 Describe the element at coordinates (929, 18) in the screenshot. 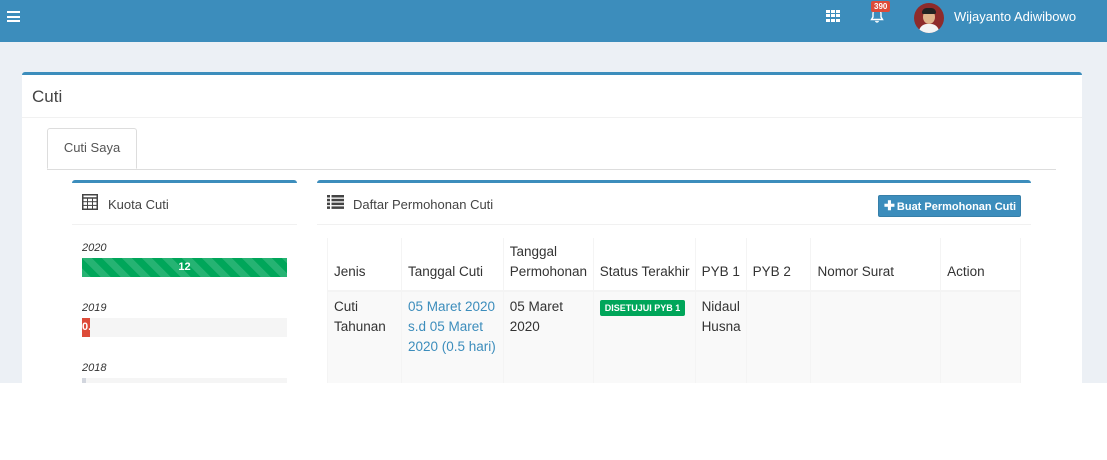

I see `user-avatar` at that location.